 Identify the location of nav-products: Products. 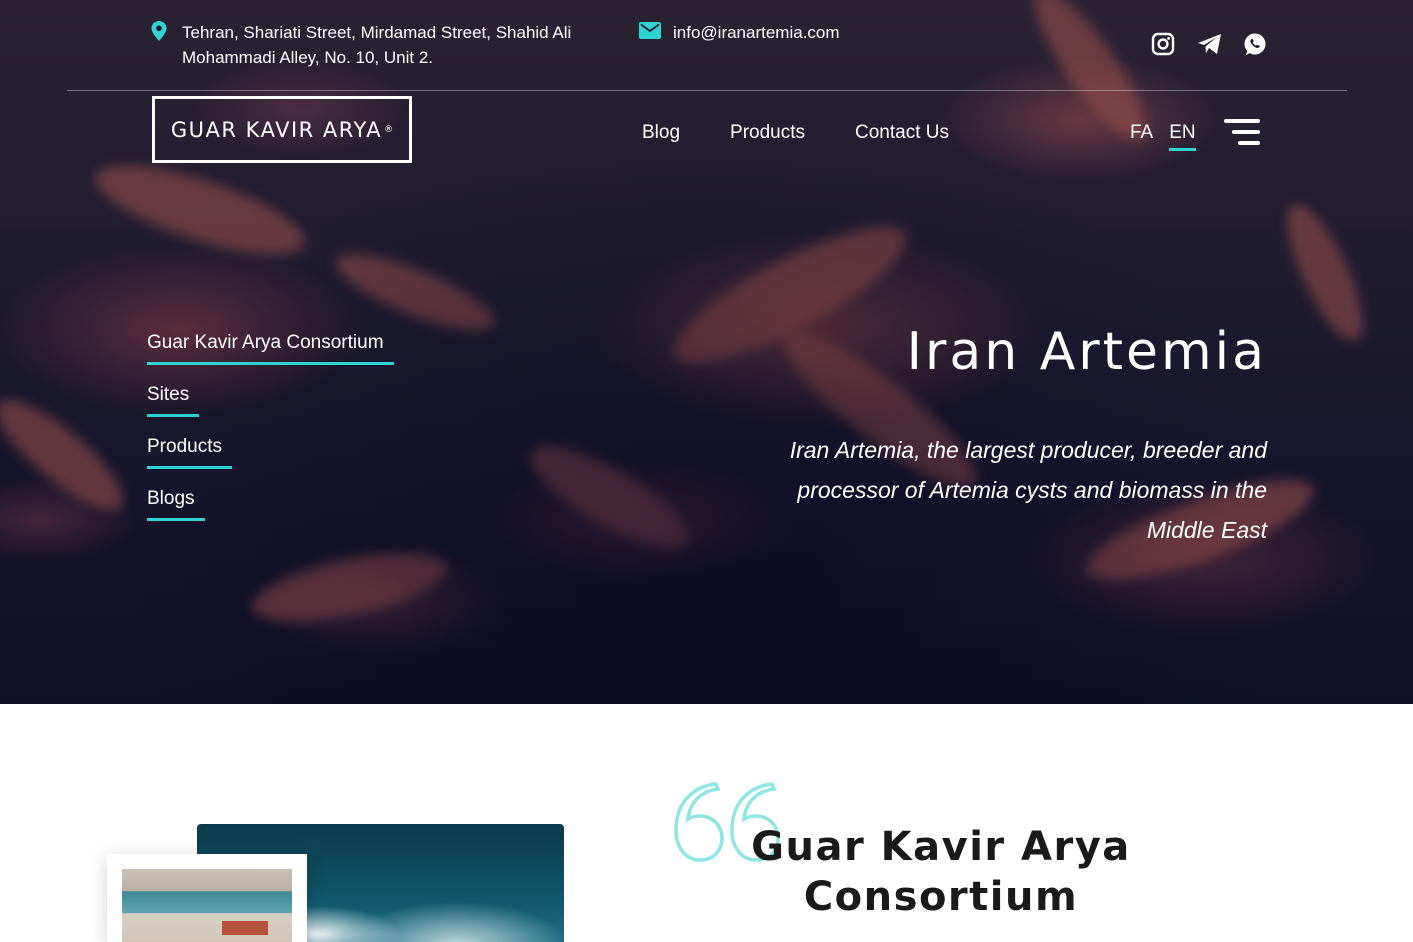
(767, 133).